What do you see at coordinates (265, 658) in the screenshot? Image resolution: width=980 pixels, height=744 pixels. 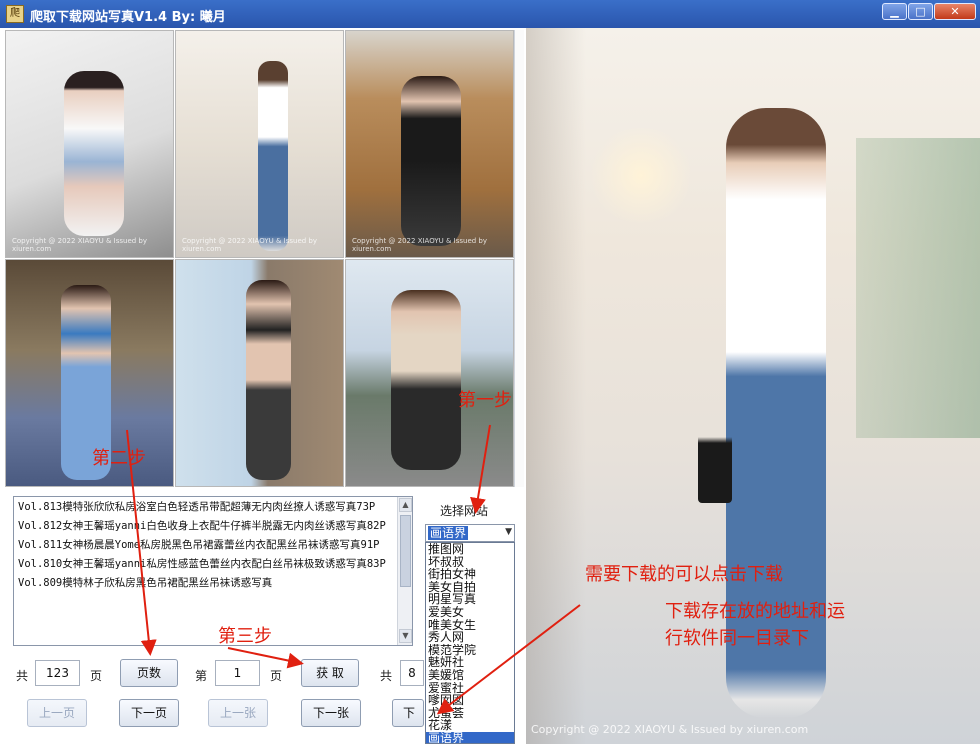 I see `step3-arrow` at bounding box center [265, 658].